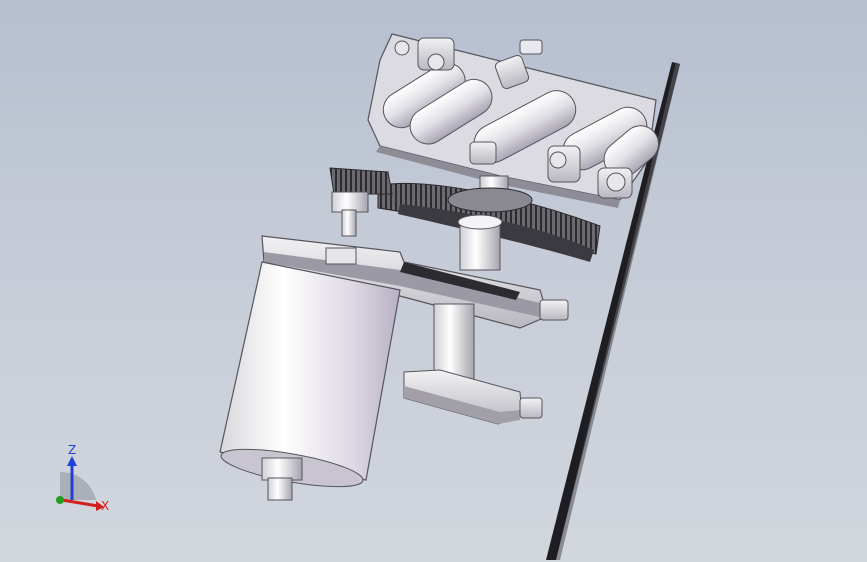  Describe the element at coordinates (80, 503) in the screenshot. I see `x-axis-arrow` at that location.